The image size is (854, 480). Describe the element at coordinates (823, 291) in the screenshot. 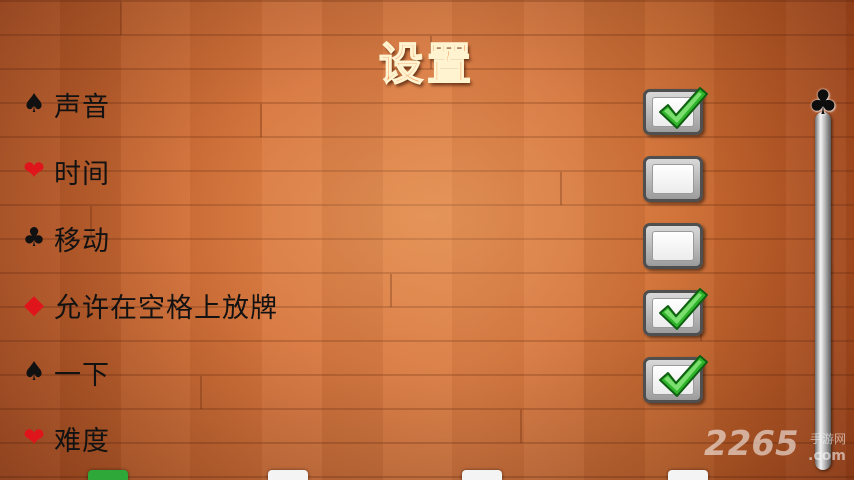

I see `scrollbar-track` at that location.